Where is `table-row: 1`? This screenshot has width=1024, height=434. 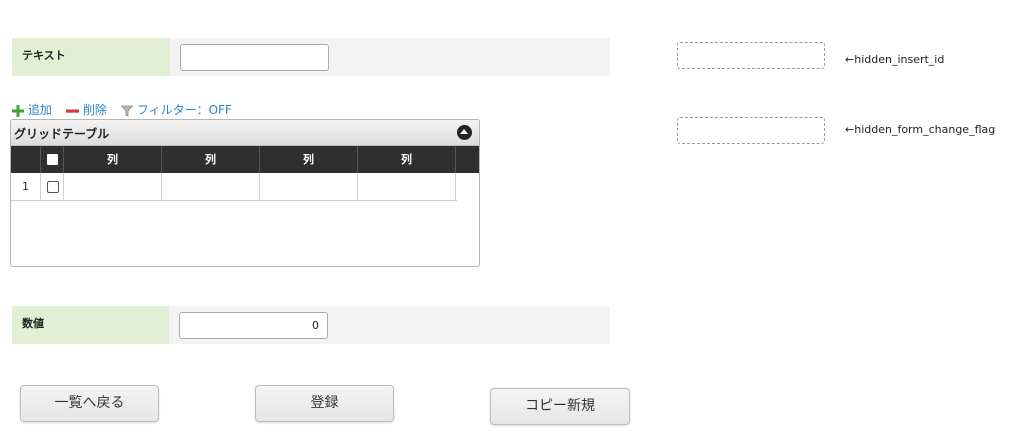
table-row: 1 is located at coordinates (234, 187).